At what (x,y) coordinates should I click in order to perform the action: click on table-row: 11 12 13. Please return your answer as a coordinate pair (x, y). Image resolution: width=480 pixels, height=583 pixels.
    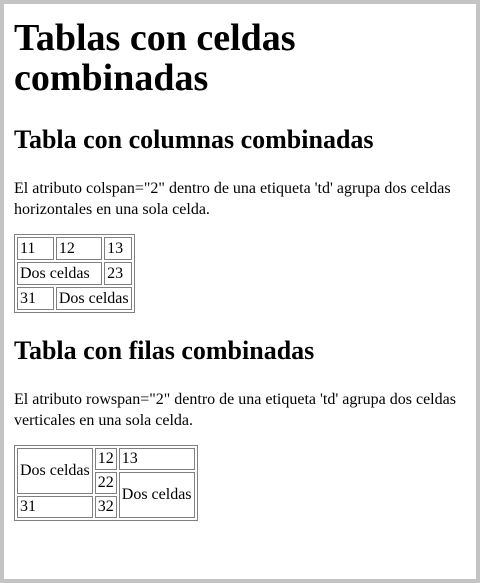
    Looking at the image, I should click on (74, 248).